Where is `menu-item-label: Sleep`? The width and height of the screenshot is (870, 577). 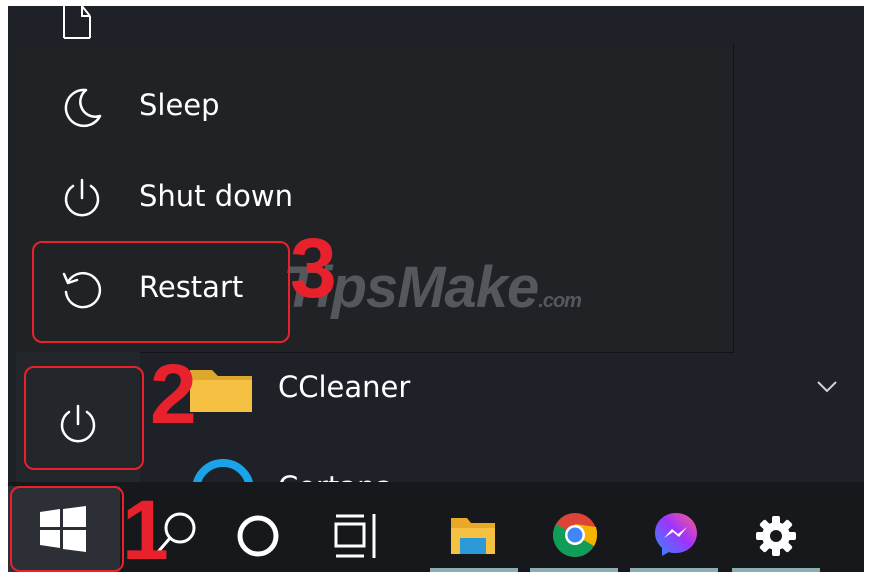 menu-item-label: Sleep is located at coordinates (179, 105).